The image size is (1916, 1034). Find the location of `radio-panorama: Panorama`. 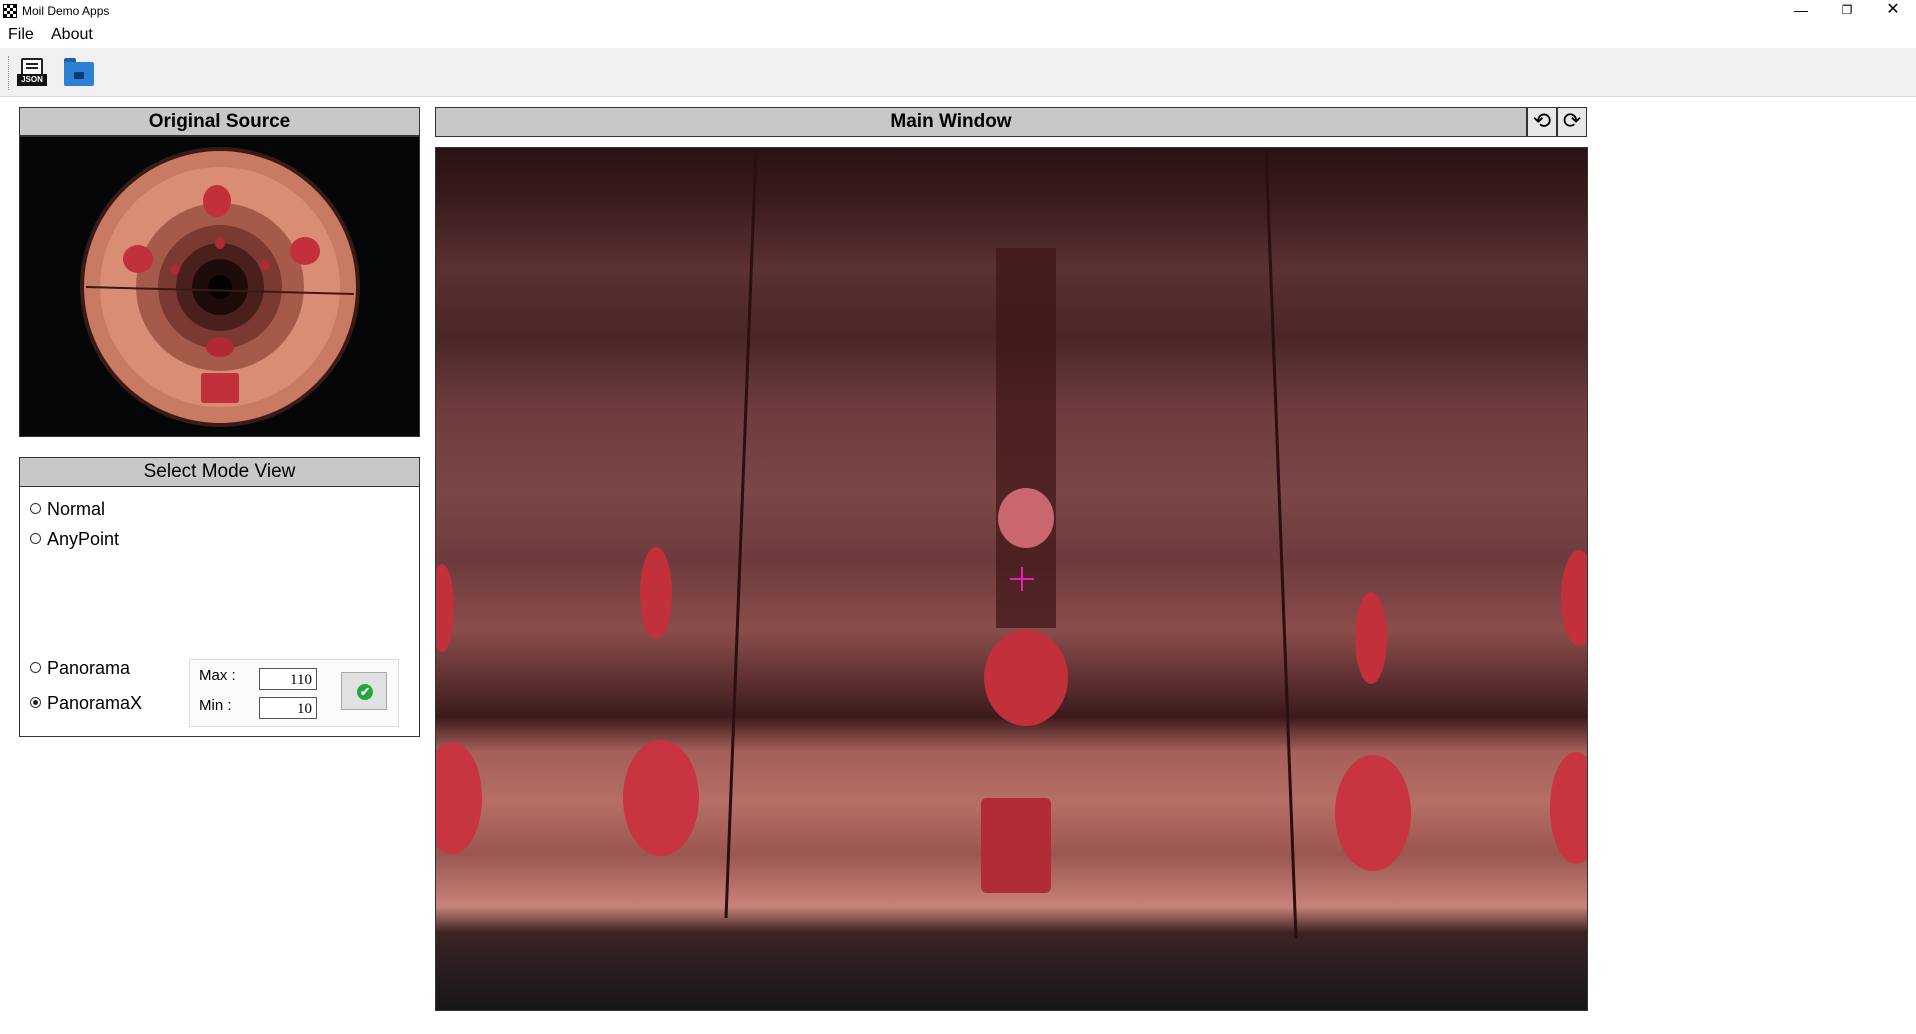

radio-panorama: Panorama is located at coordinates (80, 668).